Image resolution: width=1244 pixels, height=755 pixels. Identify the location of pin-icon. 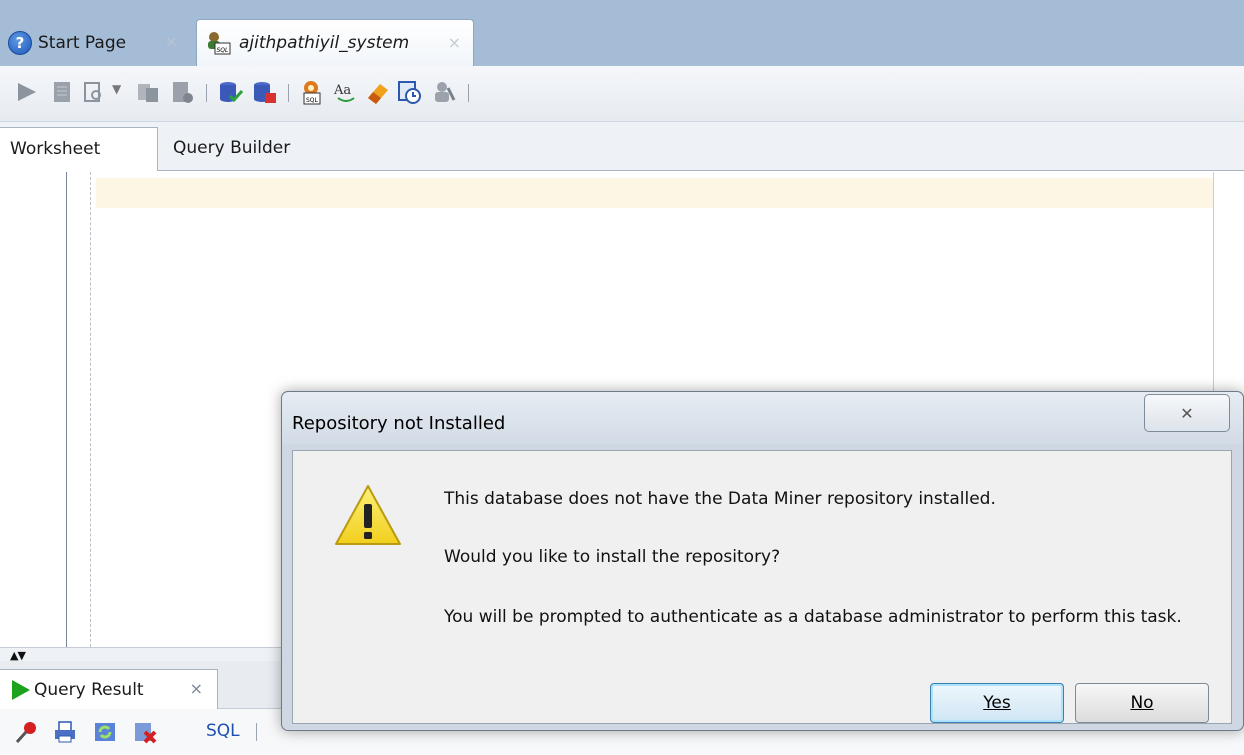
(27, 732).